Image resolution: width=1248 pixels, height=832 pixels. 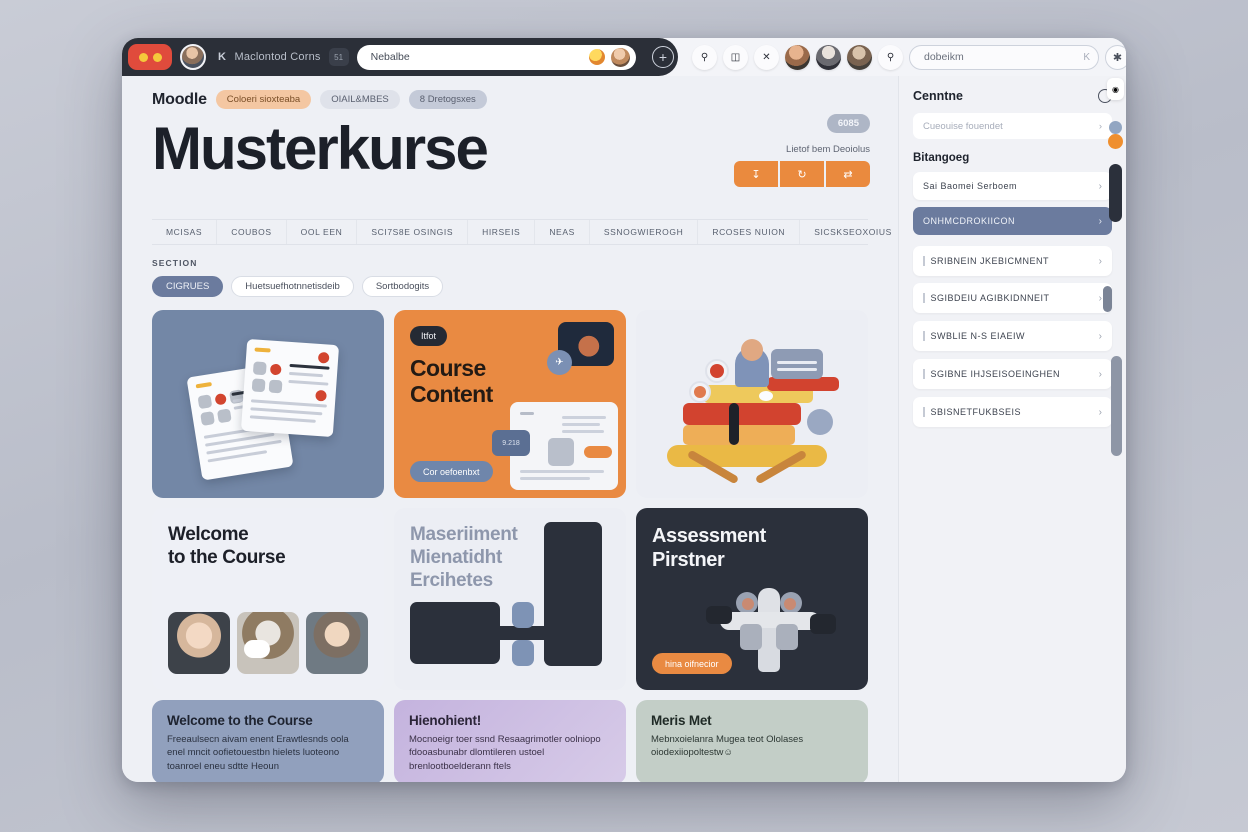 I want to click on download-icon: ↧, so click(x=756, y=174).